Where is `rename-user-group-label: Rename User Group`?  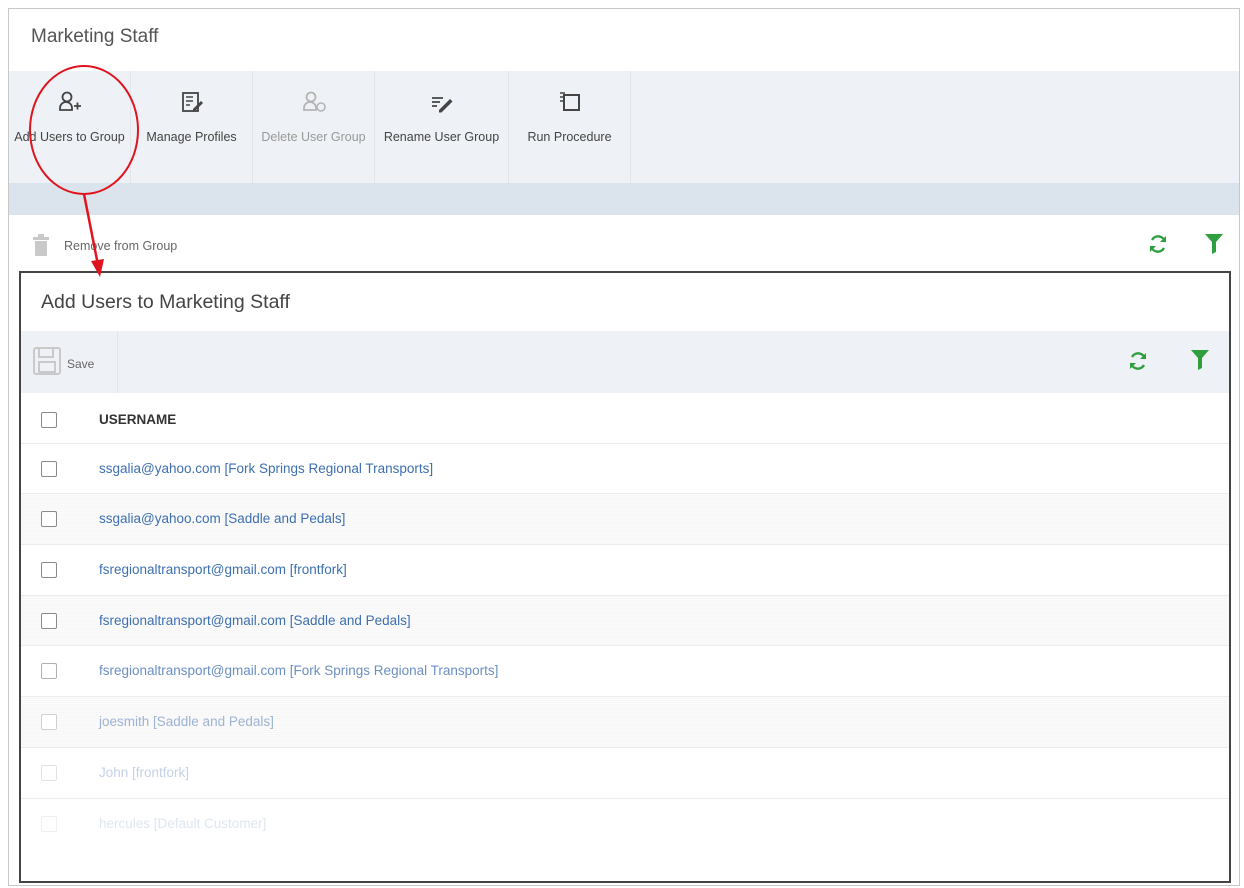 rename-user-group-label: Rename User Group is located at coordinates (441, 137).